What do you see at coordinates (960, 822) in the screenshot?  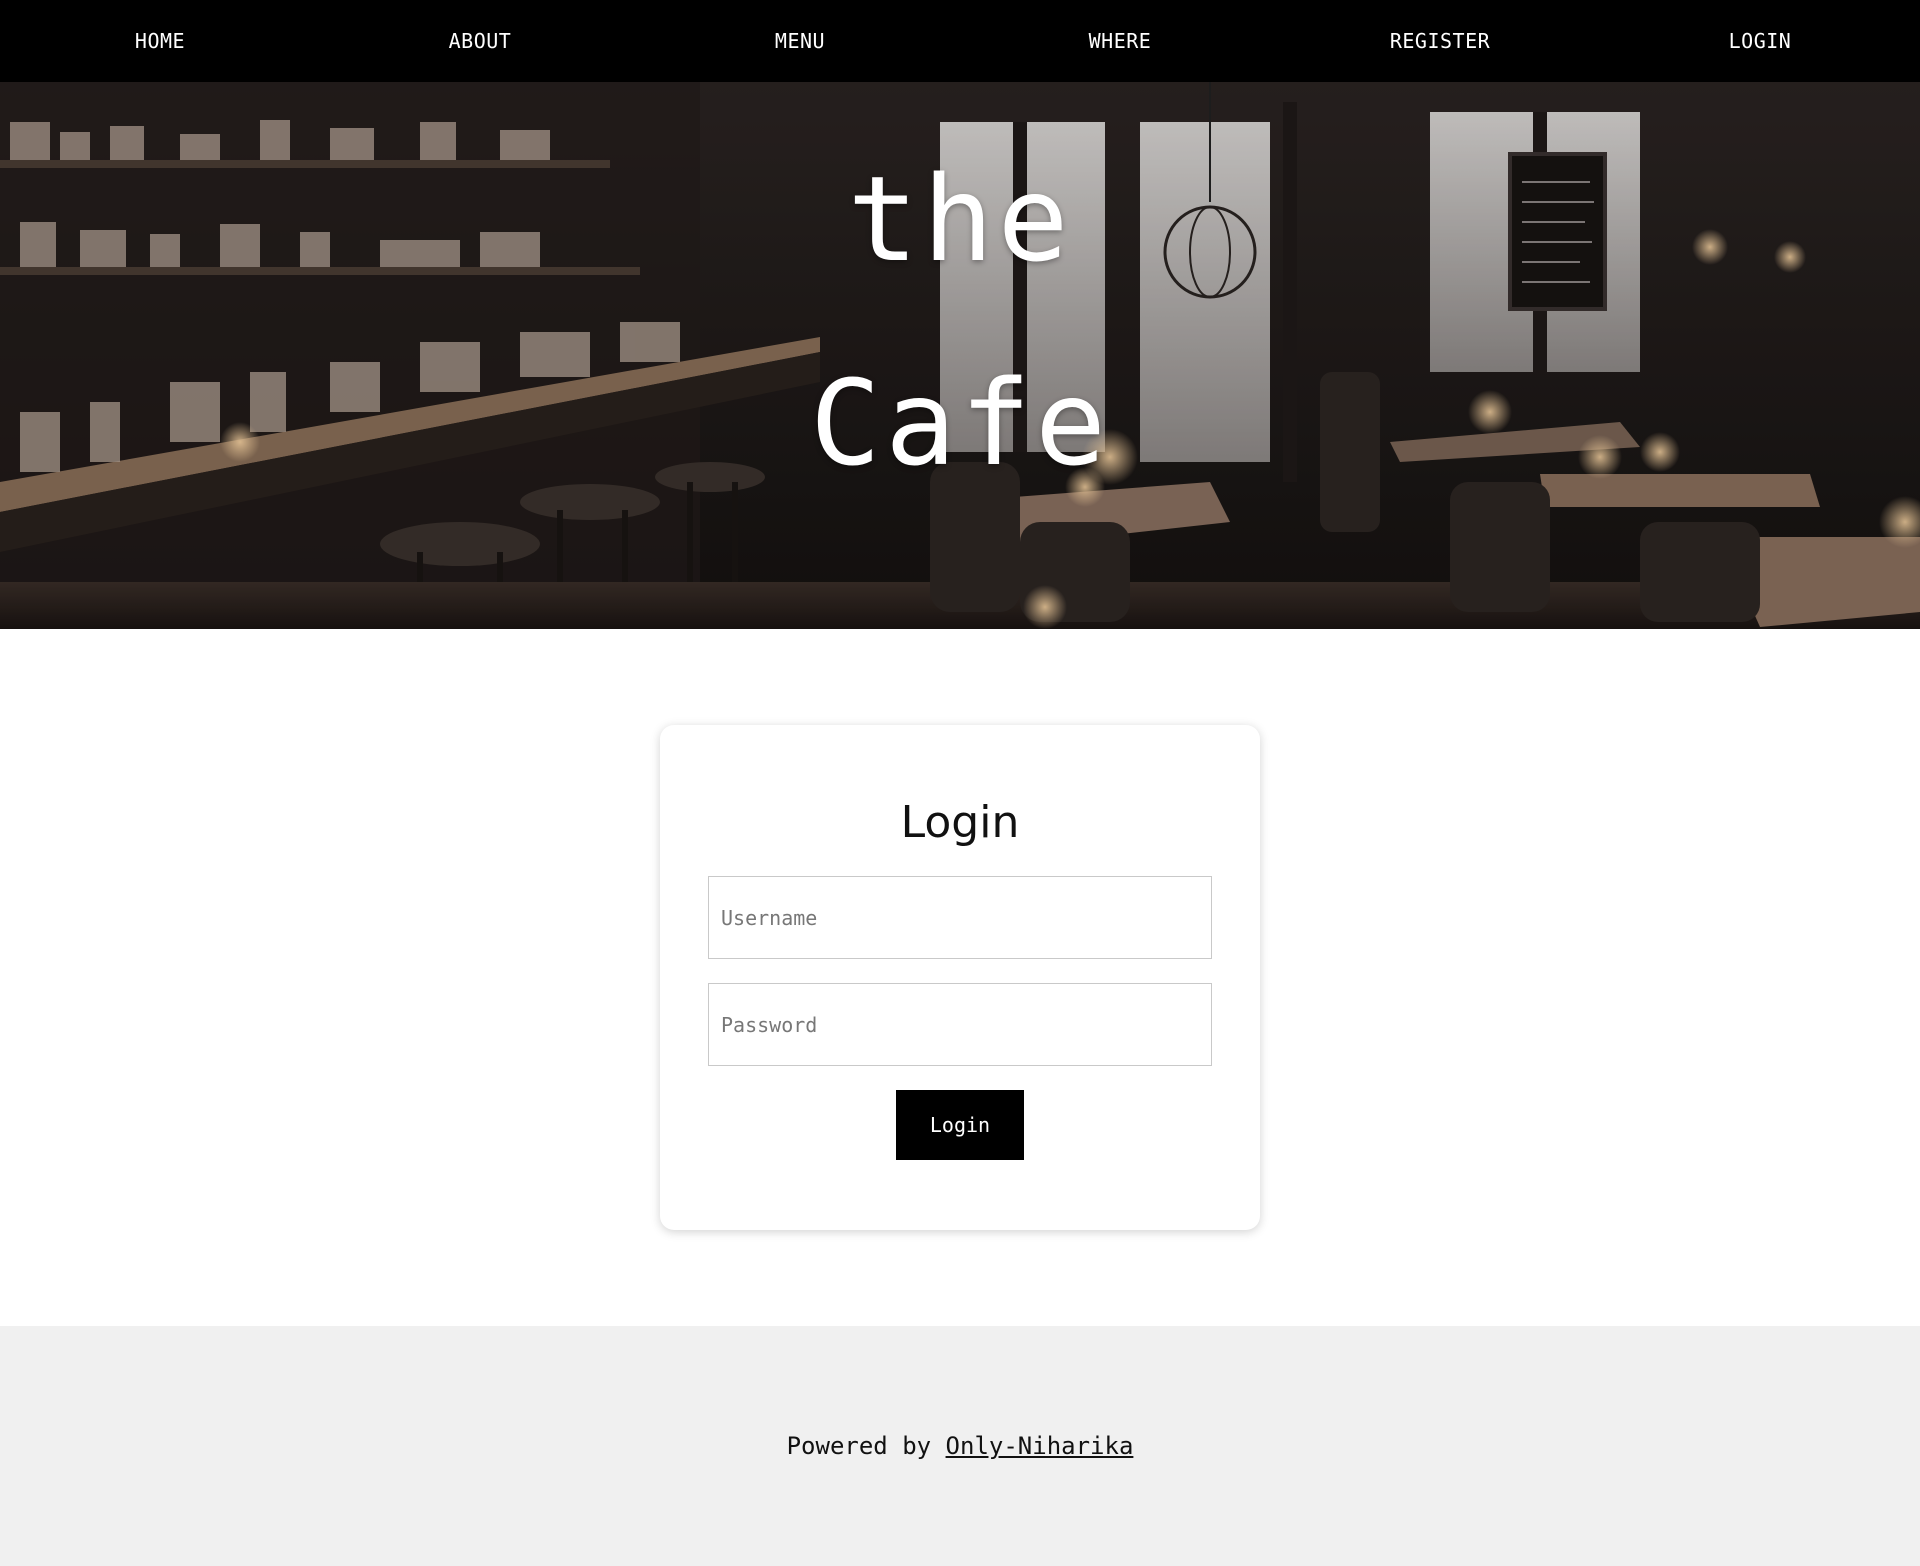 I see `login-title: Login` at bounding box center [960, 822].